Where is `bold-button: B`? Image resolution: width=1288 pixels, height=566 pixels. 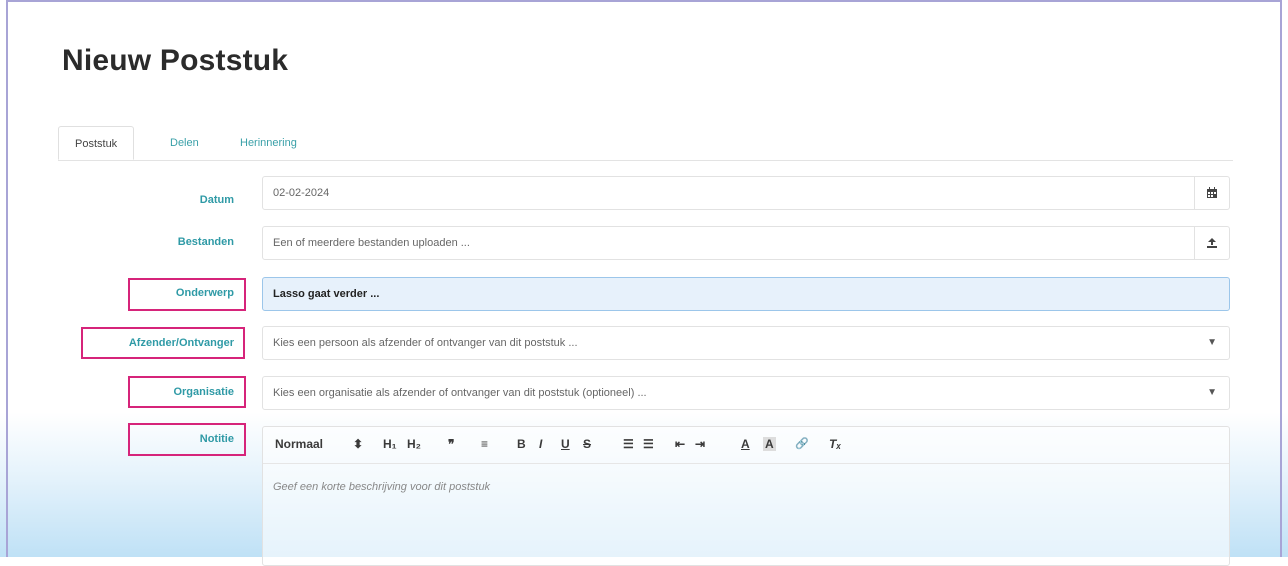 bold-button: B is located at coordinates (521, 444).